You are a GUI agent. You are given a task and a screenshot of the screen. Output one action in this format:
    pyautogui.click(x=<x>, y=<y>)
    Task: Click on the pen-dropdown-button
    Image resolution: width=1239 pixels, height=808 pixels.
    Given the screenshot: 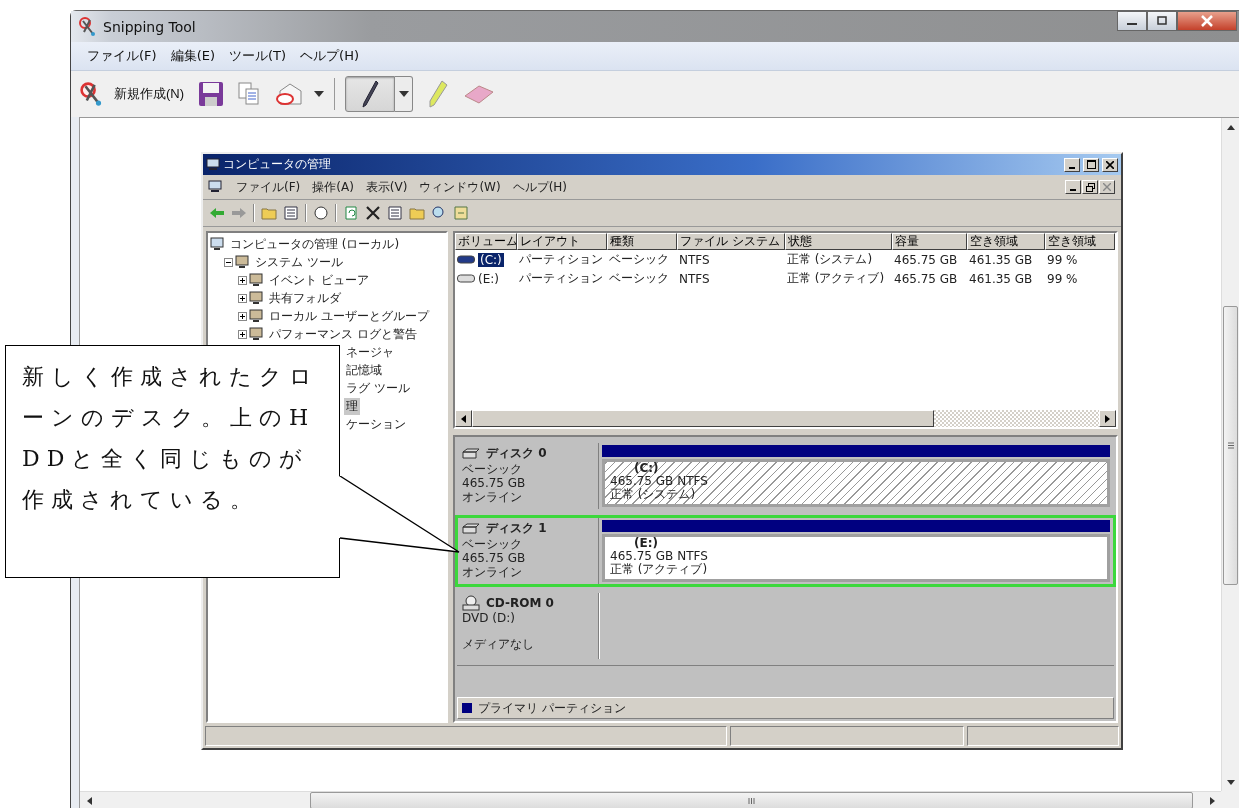 What is the action you would take?
    pyautogui.click(x=404, y=94)
    